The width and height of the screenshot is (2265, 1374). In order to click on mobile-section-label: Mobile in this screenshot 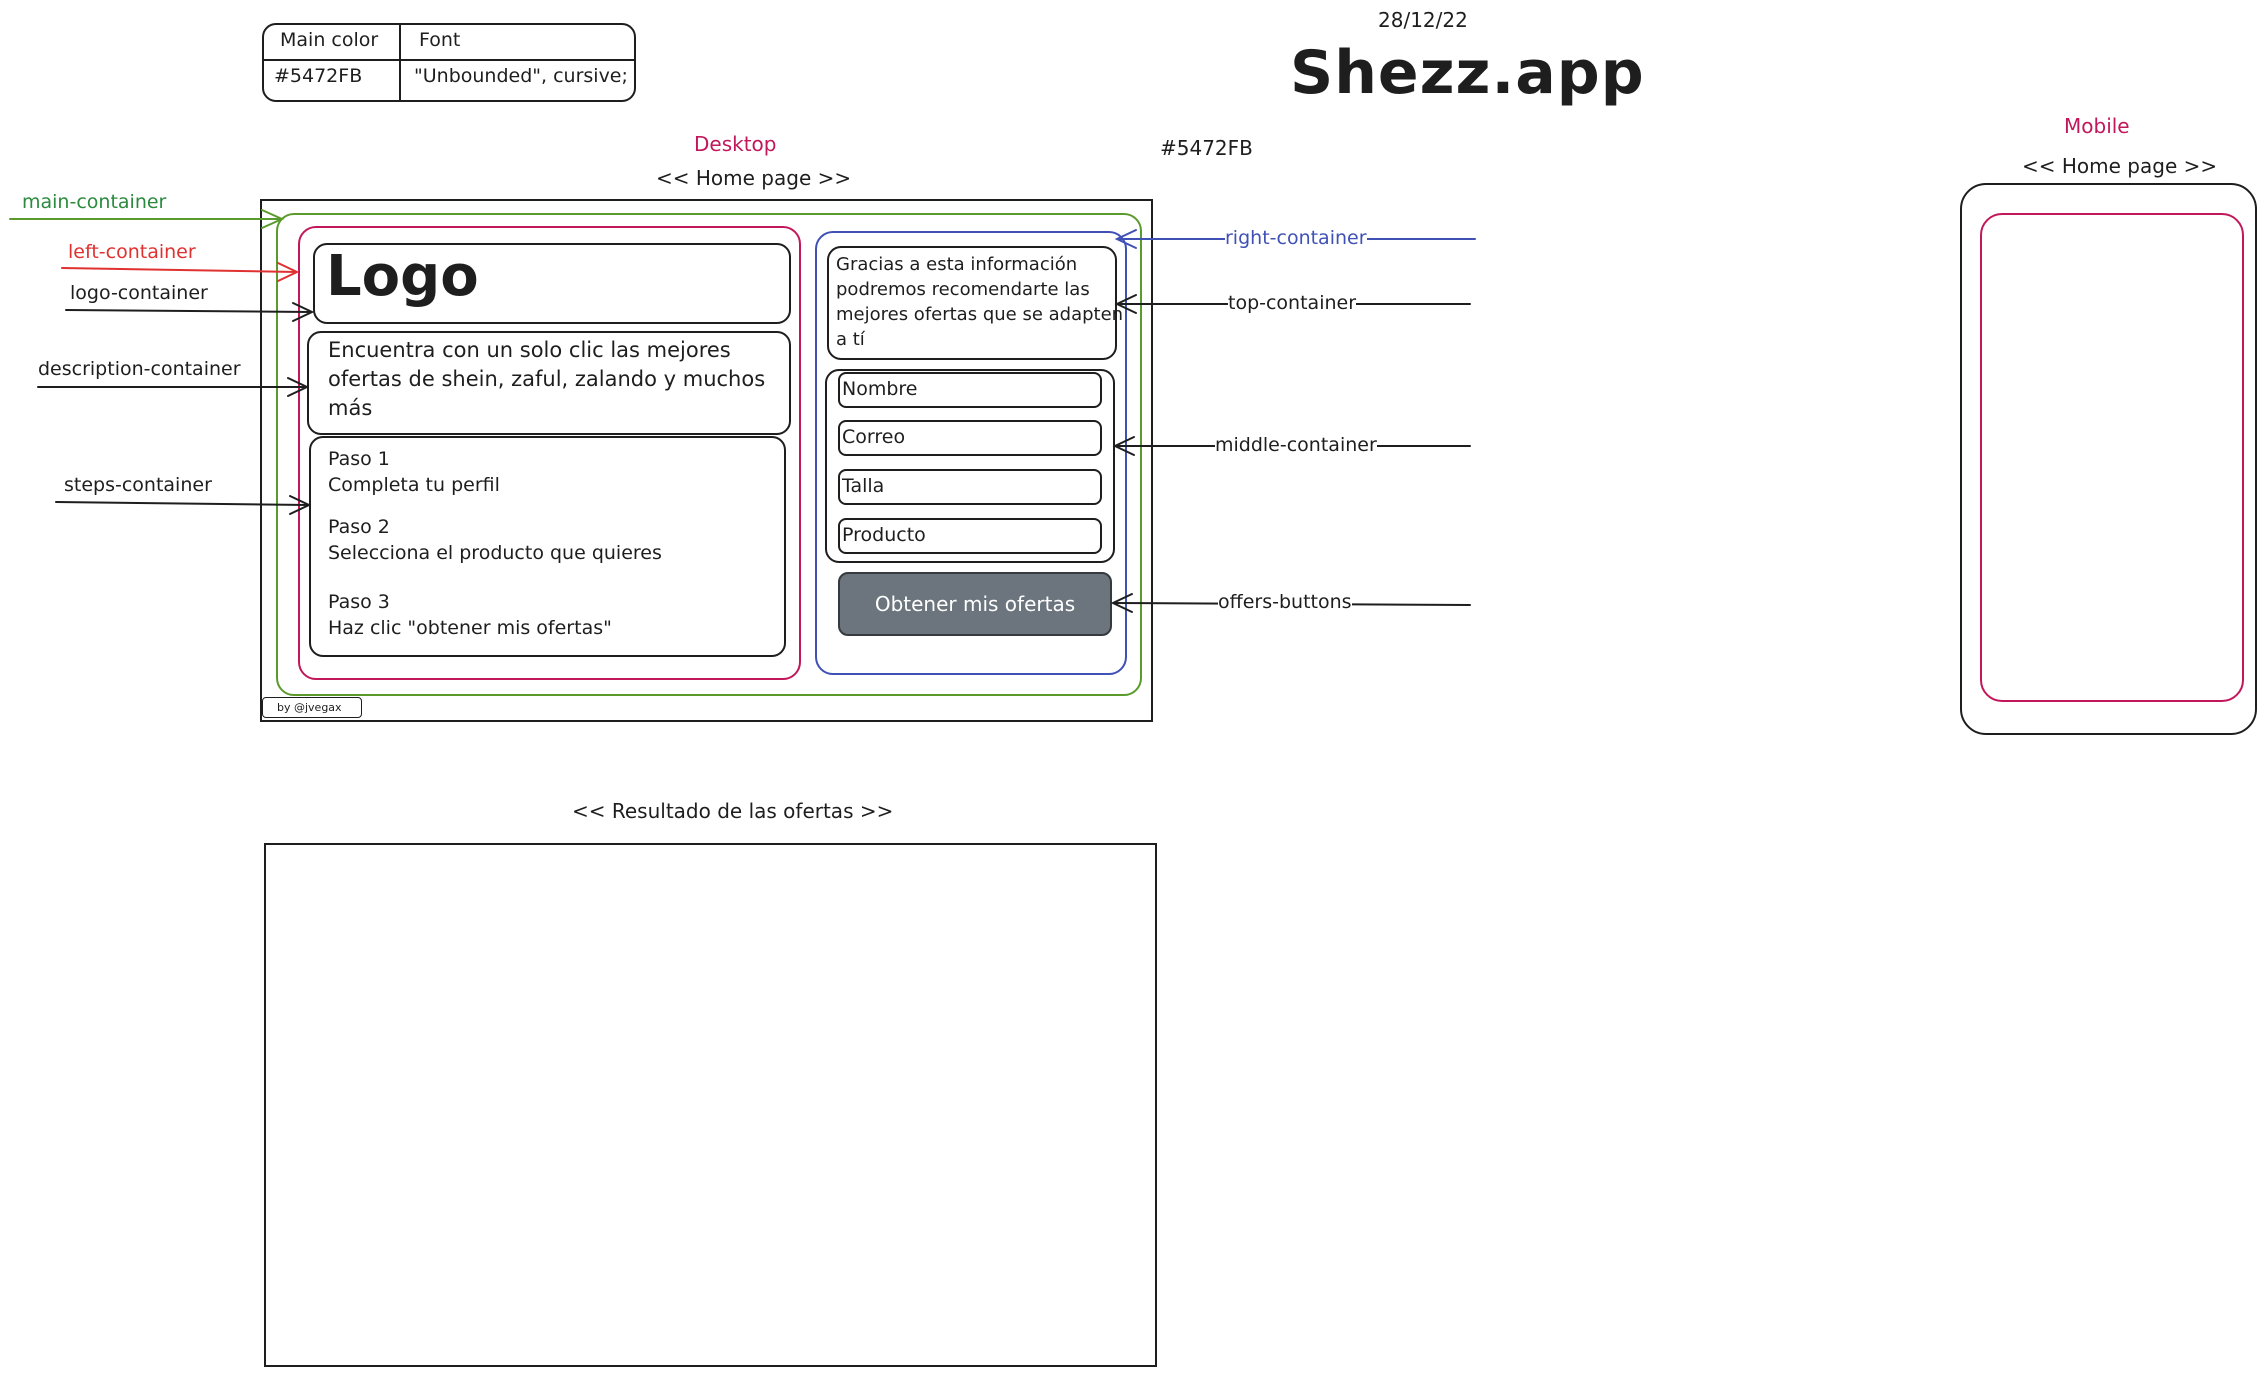, I will do `click(2097, 126)`.